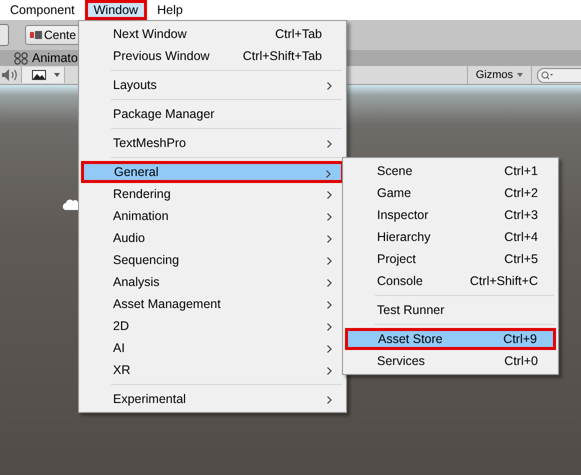 The image size is (581, 475). Describe the element at coordinates (212, 34) in the screenshot. I see `menu-item: Next Window Ctrl+Tab` at that location.